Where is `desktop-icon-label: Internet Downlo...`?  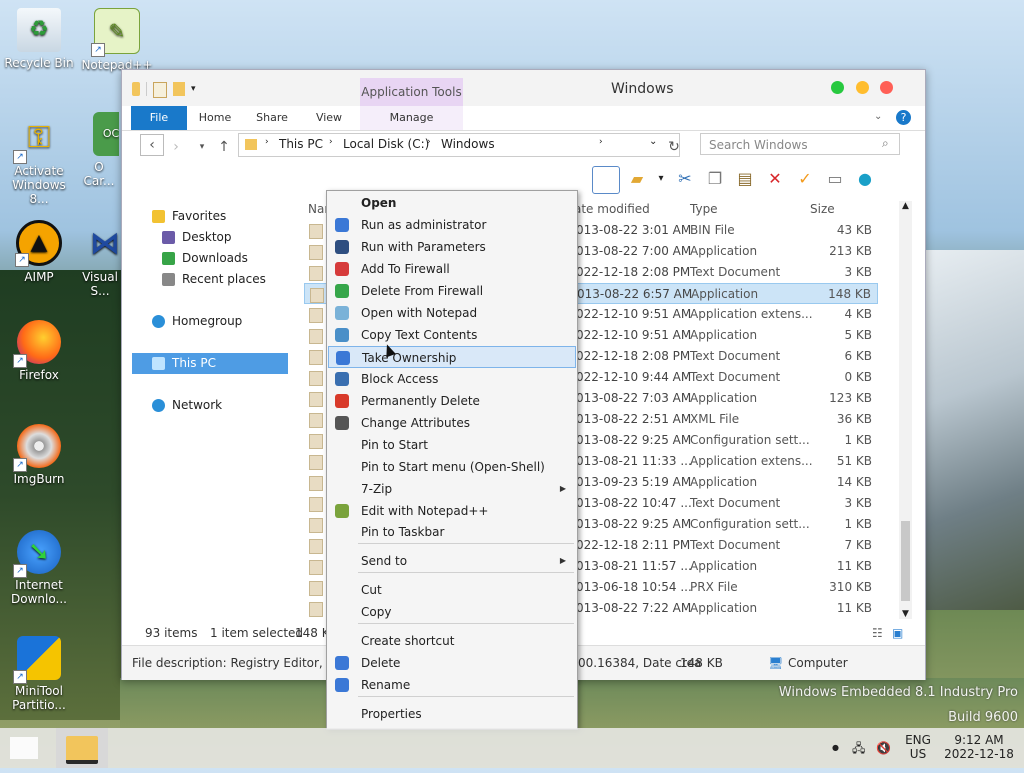
desktop-icon-label: Internet Downlo... is located at coordinates (39, 592).